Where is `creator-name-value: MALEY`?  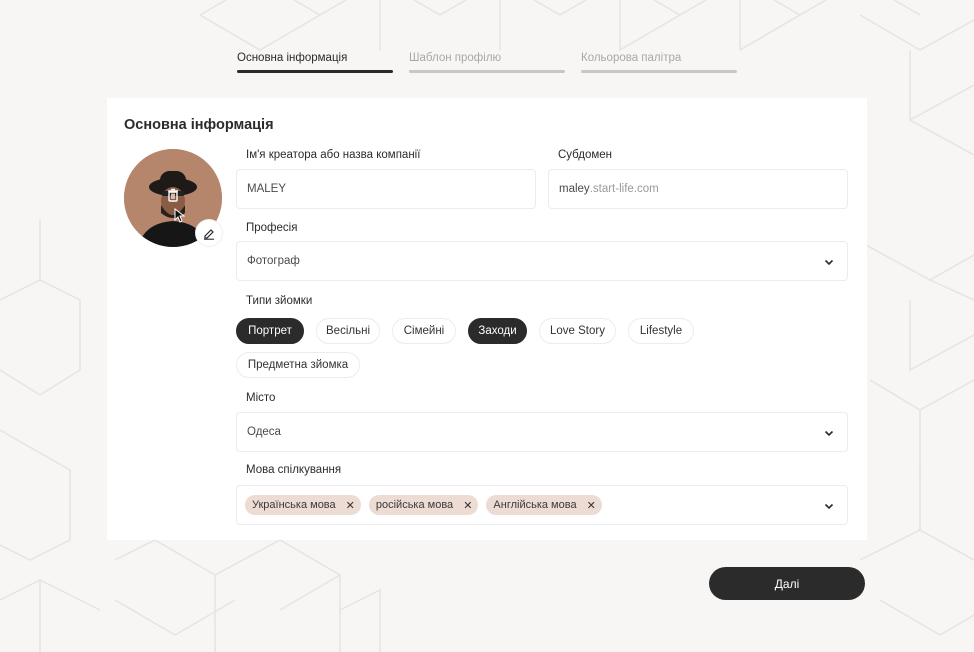 creator-name-value: MALEY is located at coordinates (266, 189).